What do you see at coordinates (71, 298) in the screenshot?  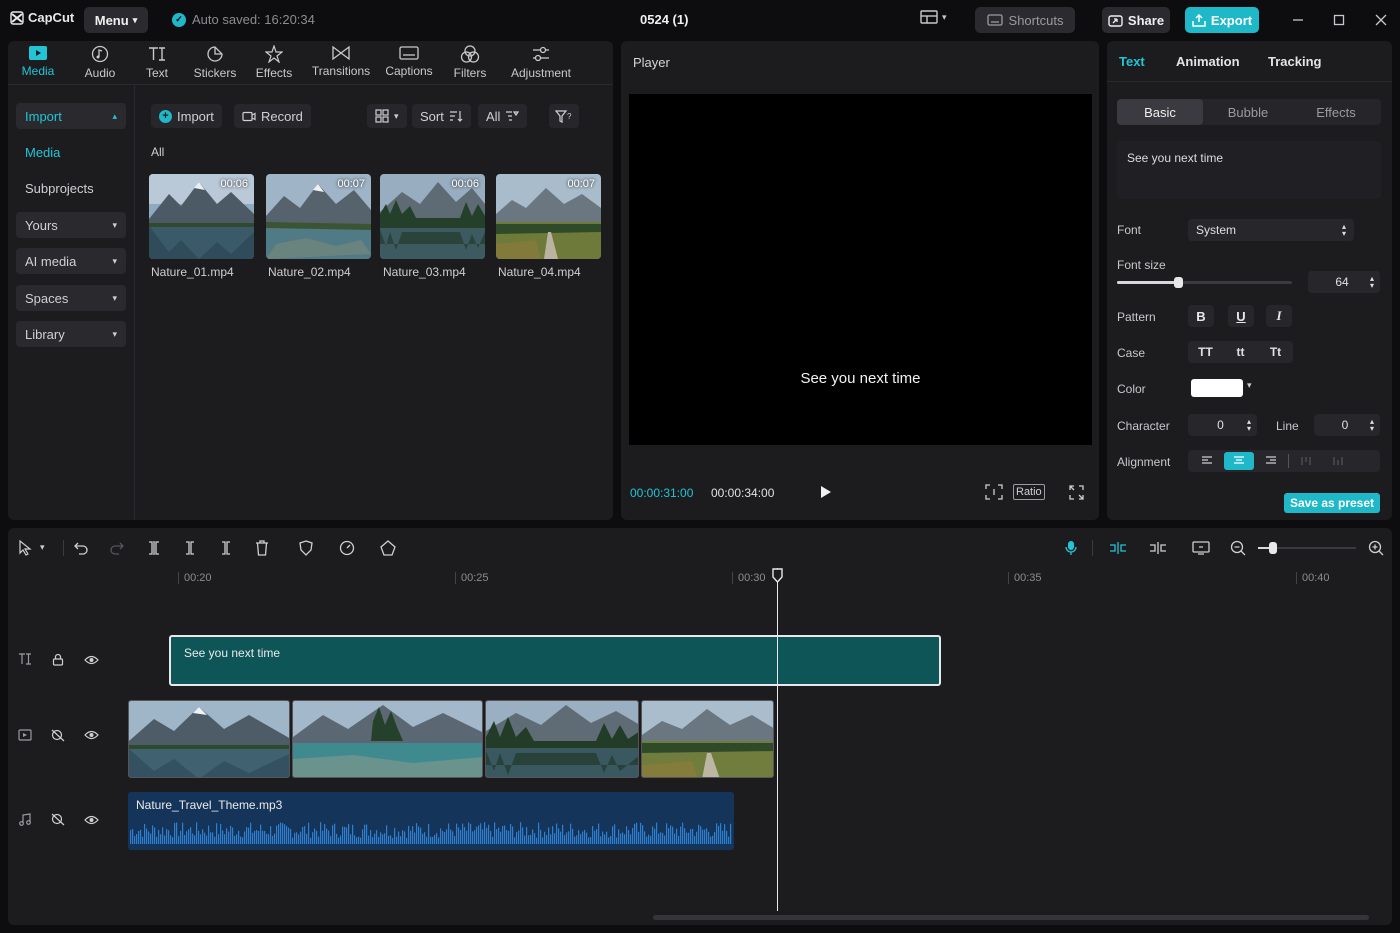 I see `sidebar-item-spaces: Spaces ▾` at bounding box center [71, 298].